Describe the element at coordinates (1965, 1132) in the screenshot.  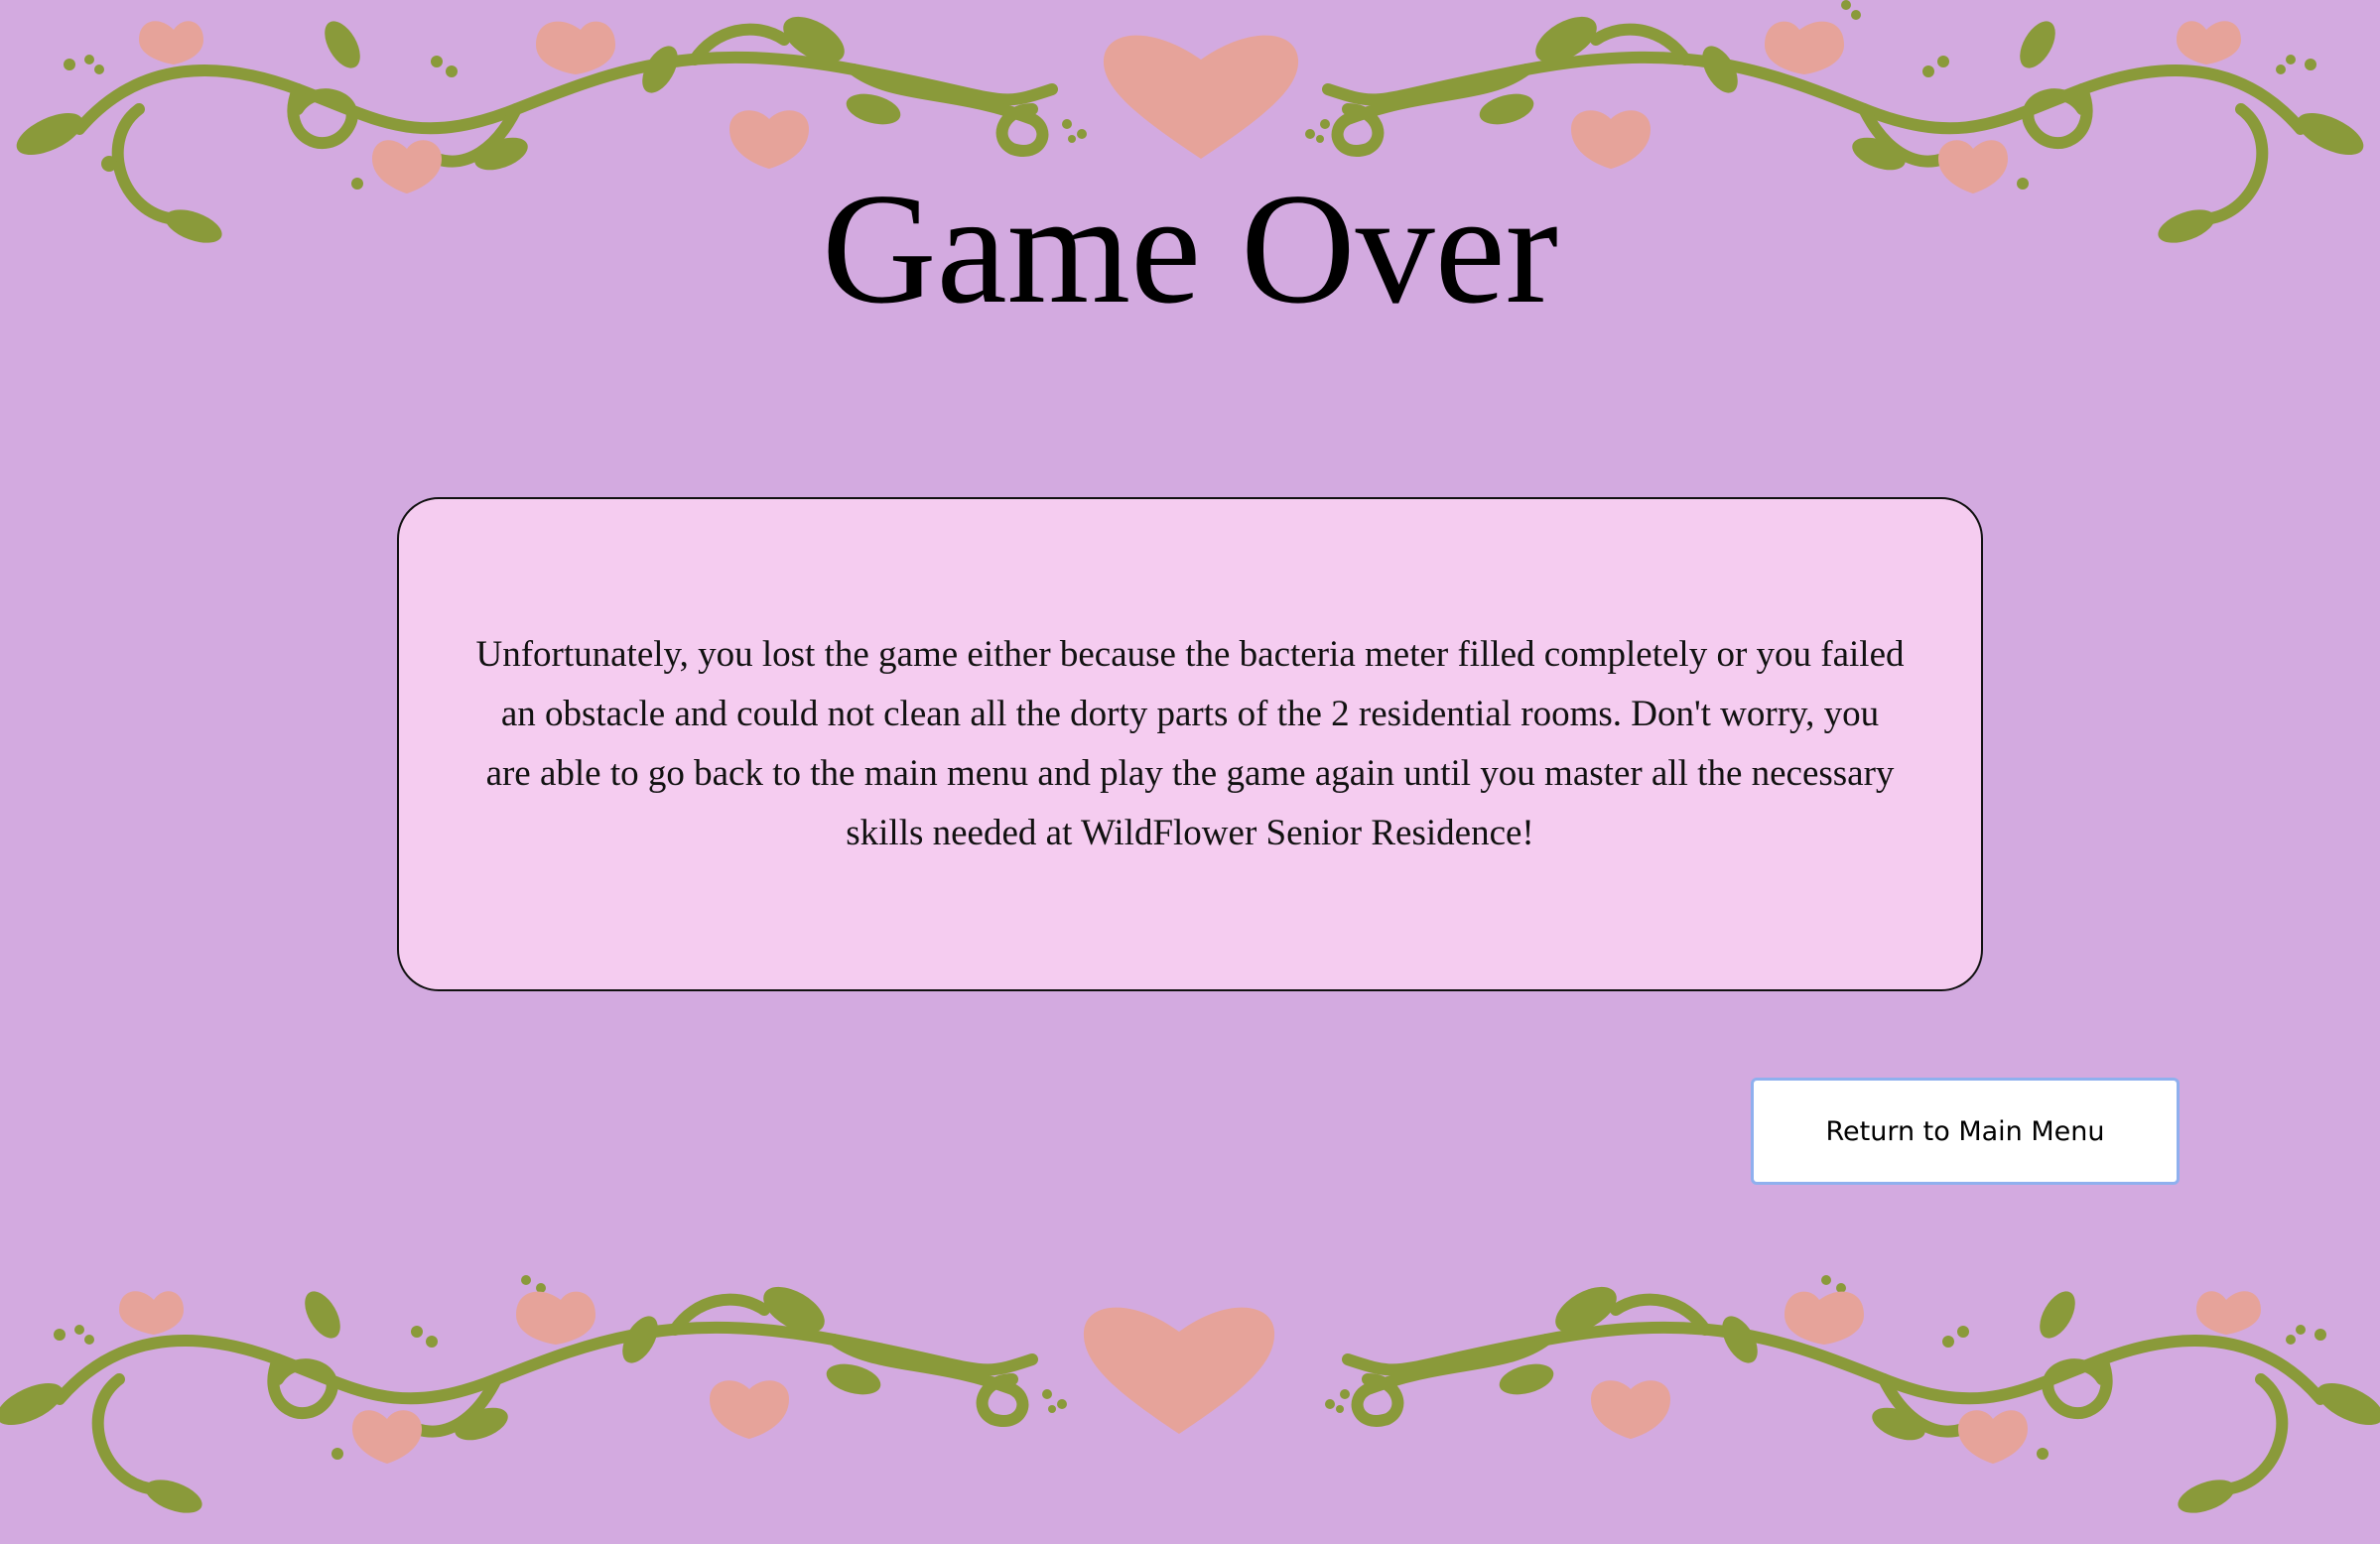
I see `return-to-main-menu-button: Return to Main Menu` at that location.